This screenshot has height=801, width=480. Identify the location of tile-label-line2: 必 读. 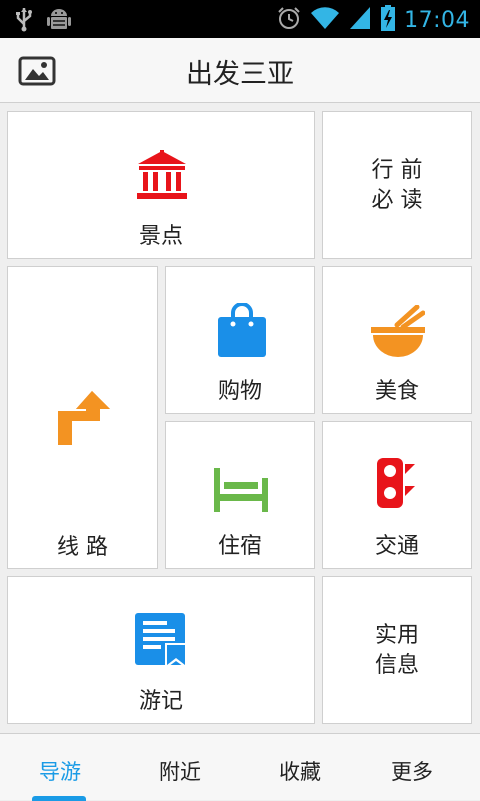
(397, 200).